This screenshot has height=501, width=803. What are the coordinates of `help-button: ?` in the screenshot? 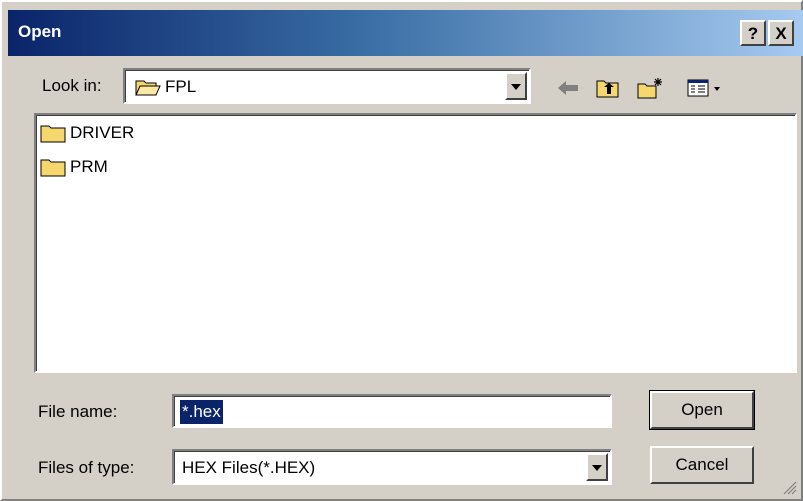 It's located at (753, 33).